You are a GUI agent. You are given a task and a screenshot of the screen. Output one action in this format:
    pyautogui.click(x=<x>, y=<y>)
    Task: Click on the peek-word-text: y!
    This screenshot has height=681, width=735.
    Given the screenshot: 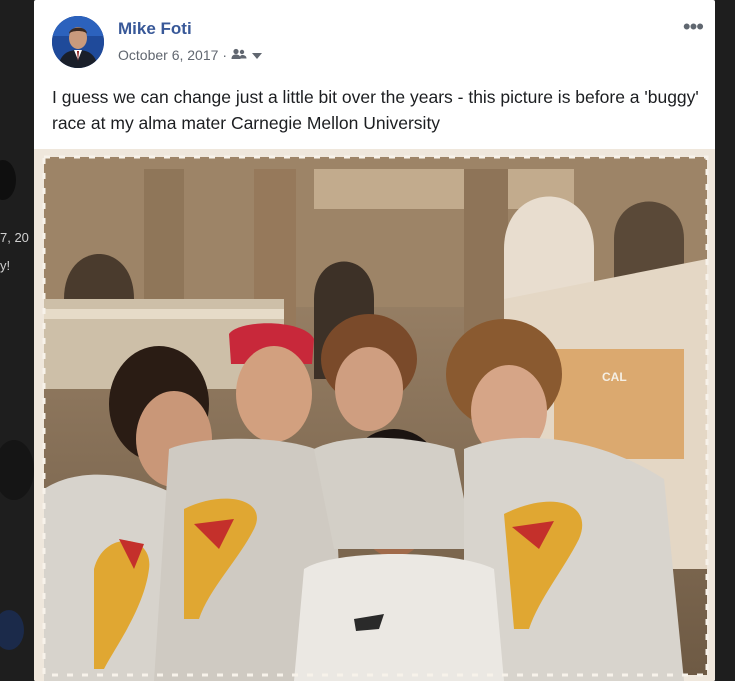 What is the action you would take?
    pyautogui.click(x=5, y=265)
    